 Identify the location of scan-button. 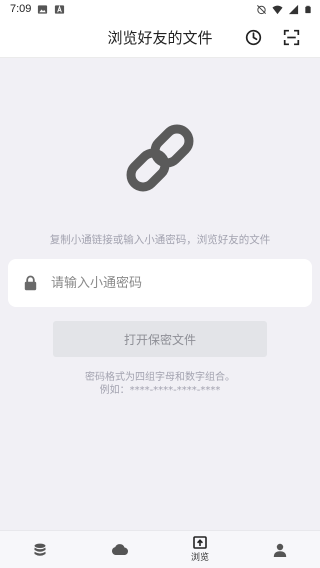
(291, 37).